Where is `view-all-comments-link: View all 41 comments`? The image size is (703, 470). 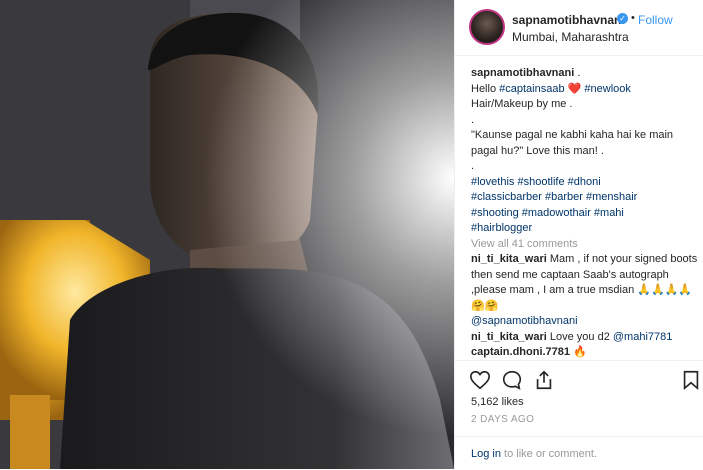
view-all-comments-link: View all 41 comments is located at coordinates (585, 245).